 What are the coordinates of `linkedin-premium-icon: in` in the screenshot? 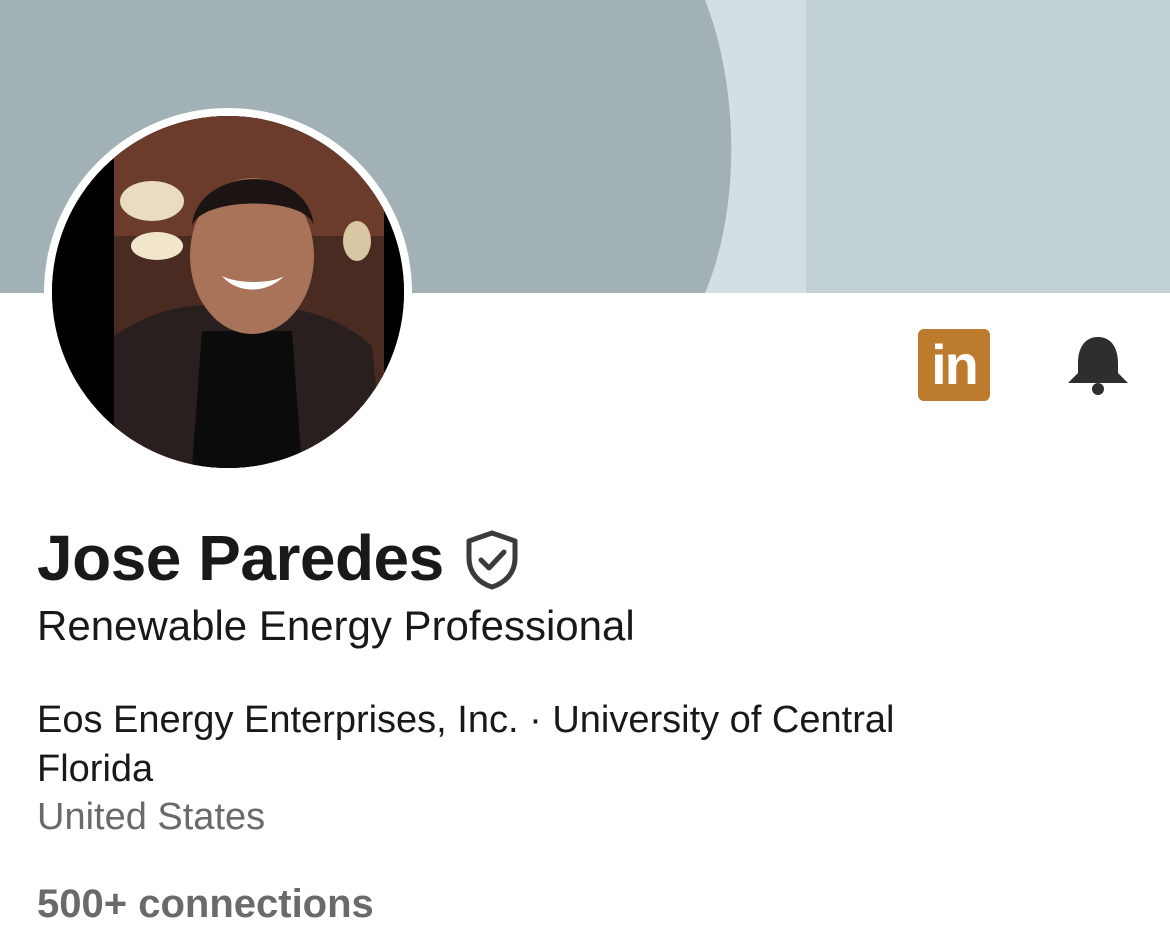 It's located at (954, 365).